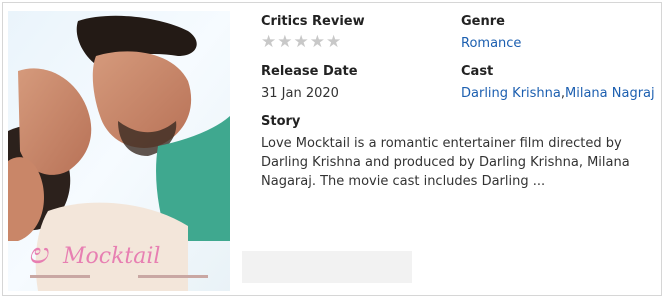  I want to click on cast-list: Darling Krishna,Milana Nagraj, so click(558, 94).